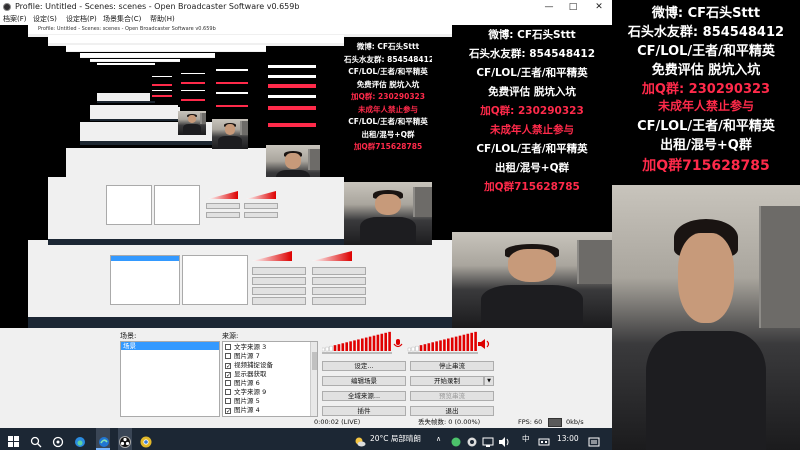 The width and height of the screenshot is (800, 450). Describe the element at coordinates (364, 381) in the screenshot. I see `edit-scene-button: 编辑场景` at that location.